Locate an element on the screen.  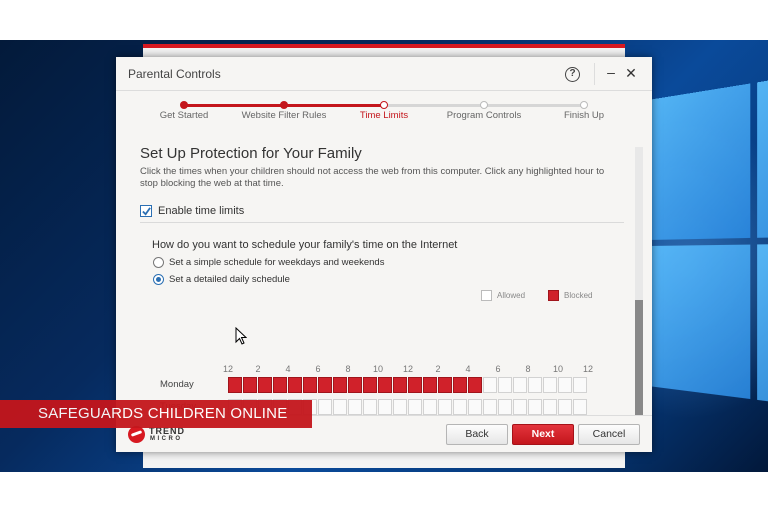
back-button: Back is located at coordinates (477, 434).